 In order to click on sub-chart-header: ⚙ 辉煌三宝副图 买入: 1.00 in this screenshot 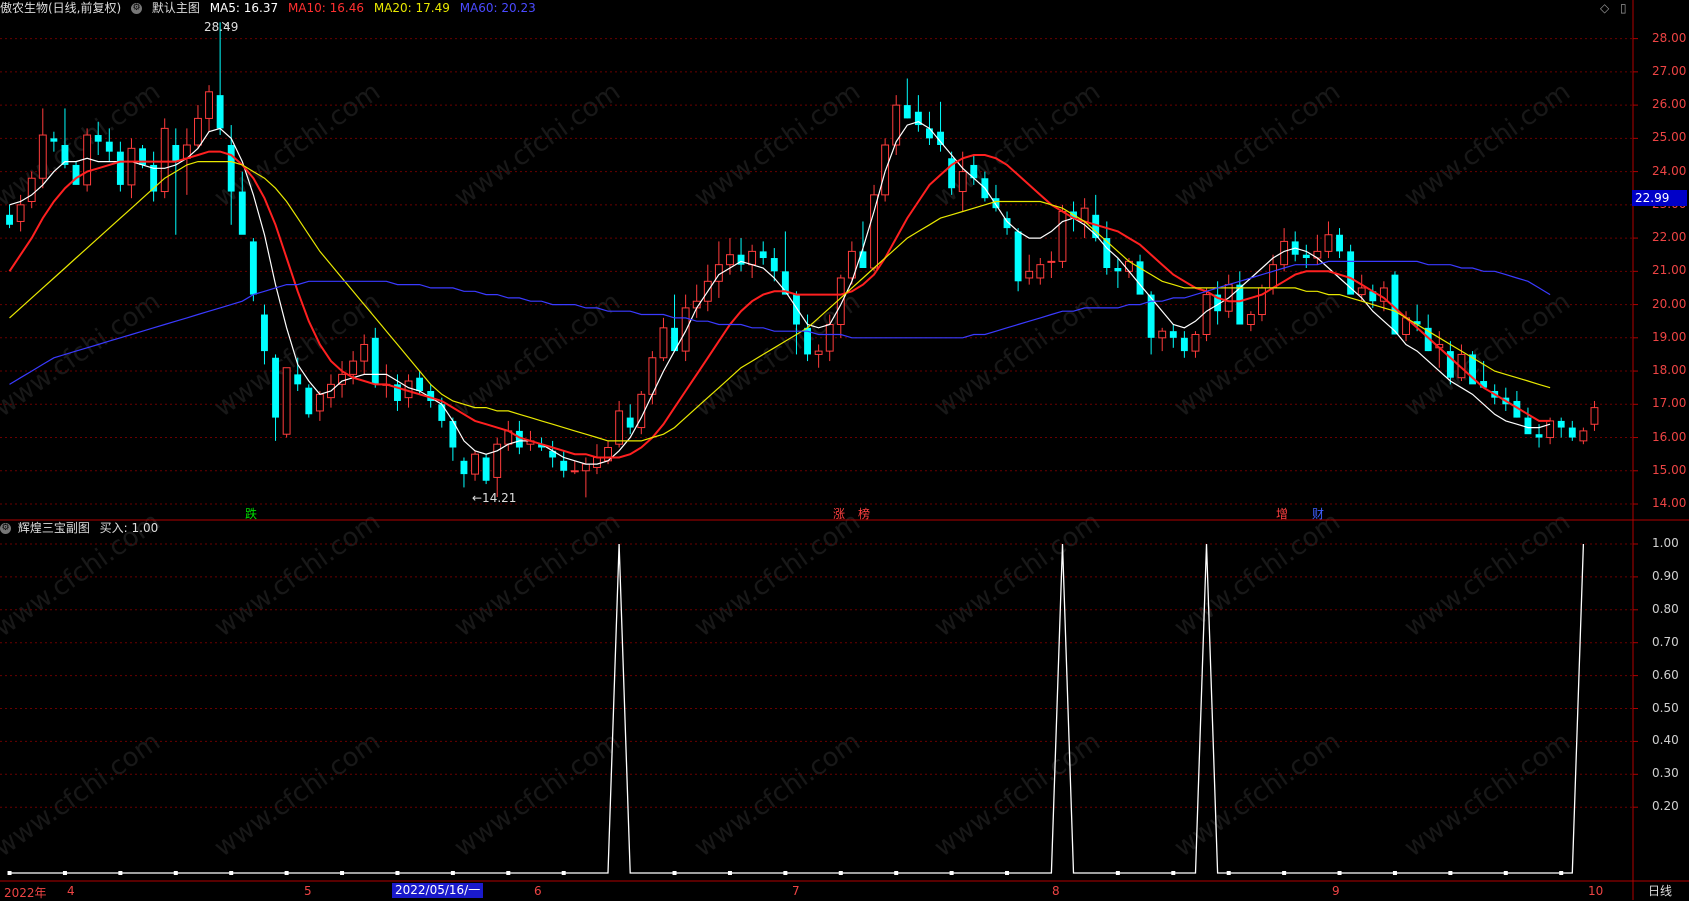, I will do `click(79, 528)`.